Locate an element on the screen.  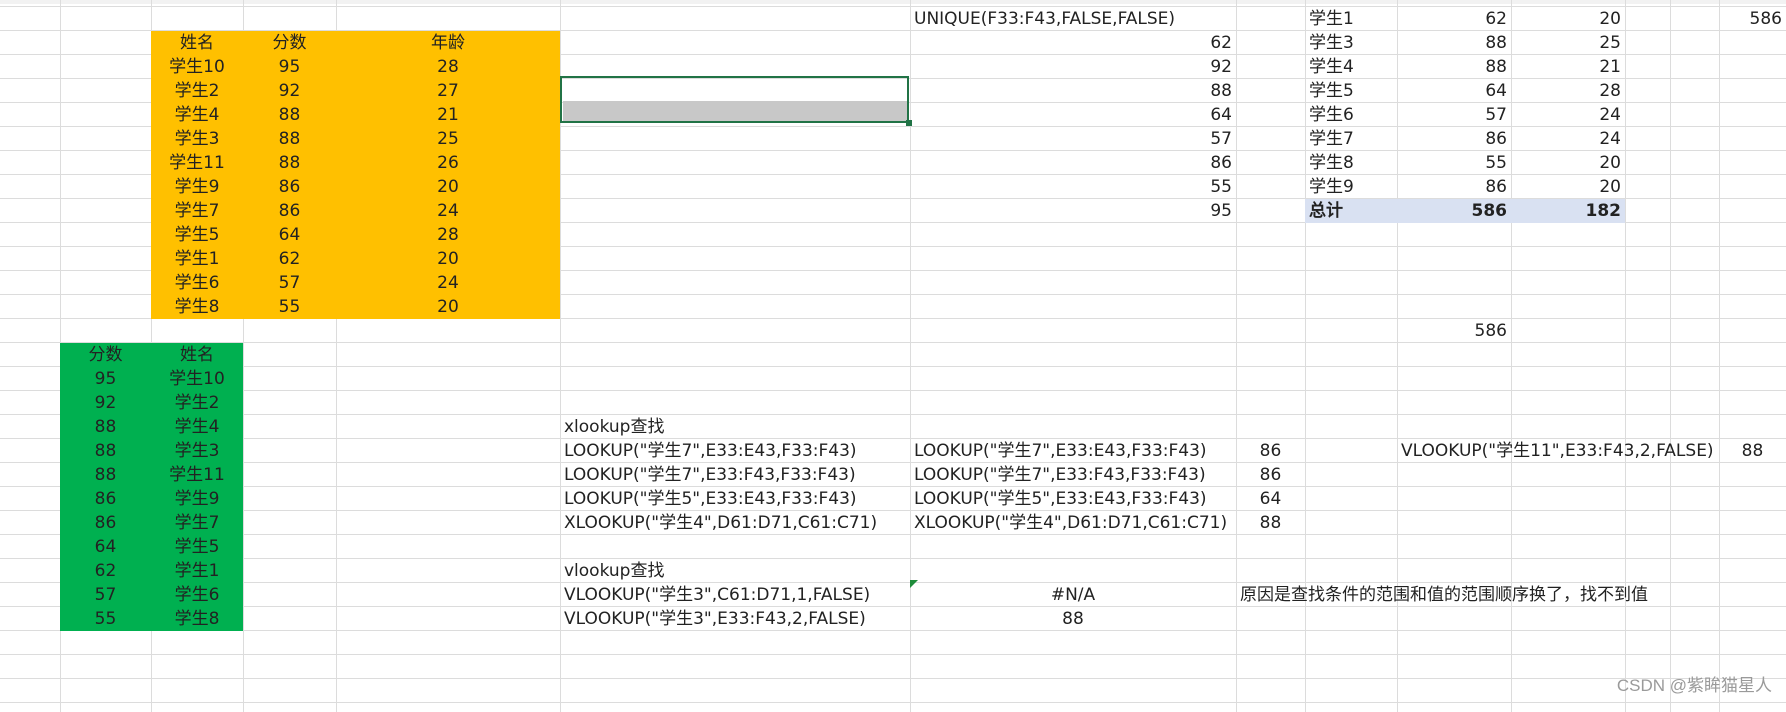
vlookup-side-result-cell: 88 is located at coordinates (1752, 451).